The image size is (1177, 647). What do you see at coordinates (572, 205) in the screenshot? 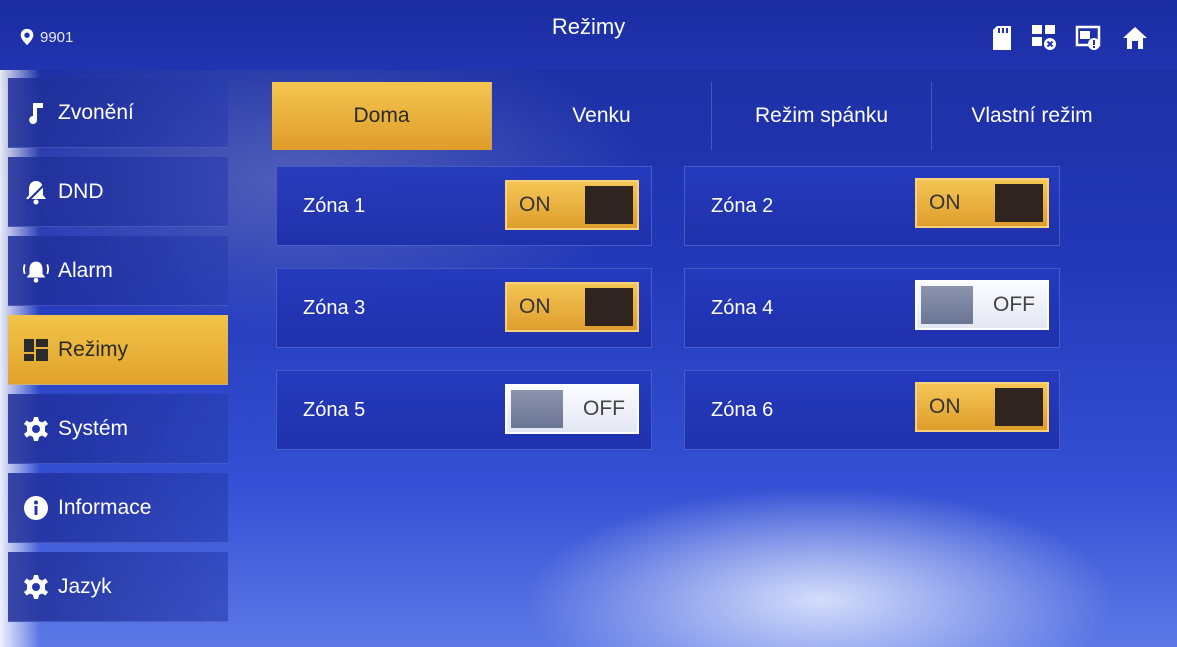
I see `zone-1-toggle: ON` at bounding box center [572, 205].